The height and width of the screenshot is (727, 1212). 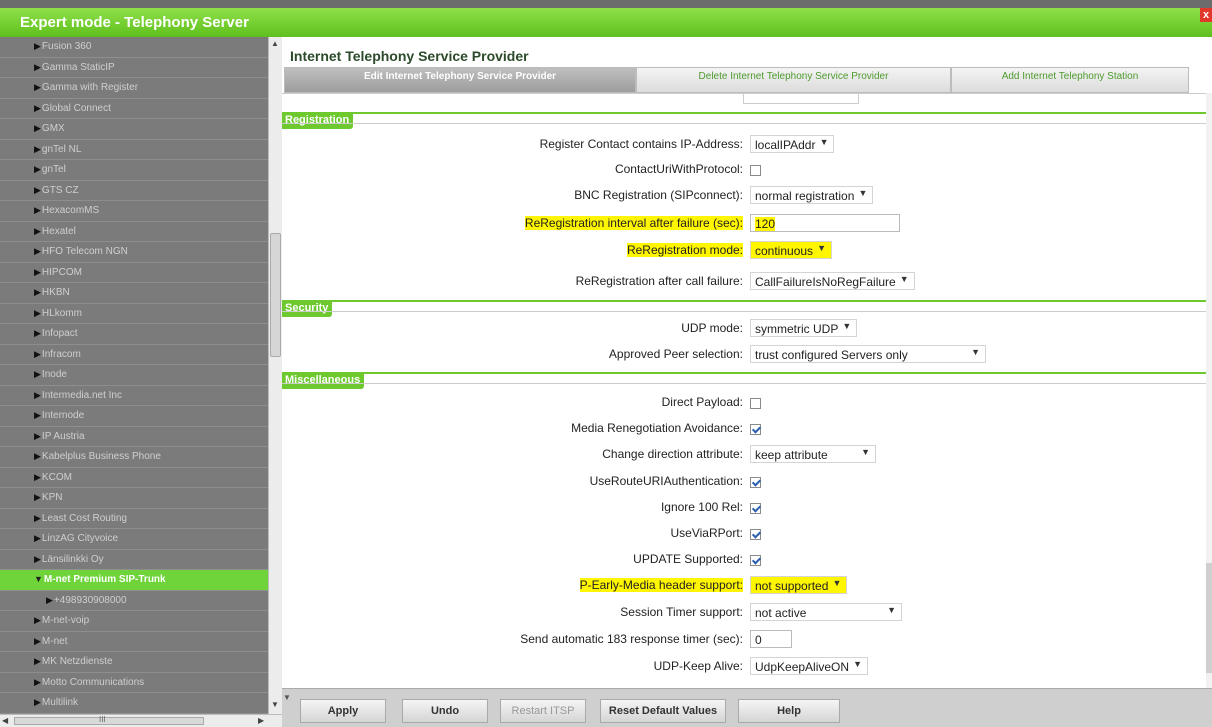 What do you see at coordinates (134, 662) in the screenshot?
I see `sidebar-item: ▶MK Netzdienste` at bounding box center [134, 662].